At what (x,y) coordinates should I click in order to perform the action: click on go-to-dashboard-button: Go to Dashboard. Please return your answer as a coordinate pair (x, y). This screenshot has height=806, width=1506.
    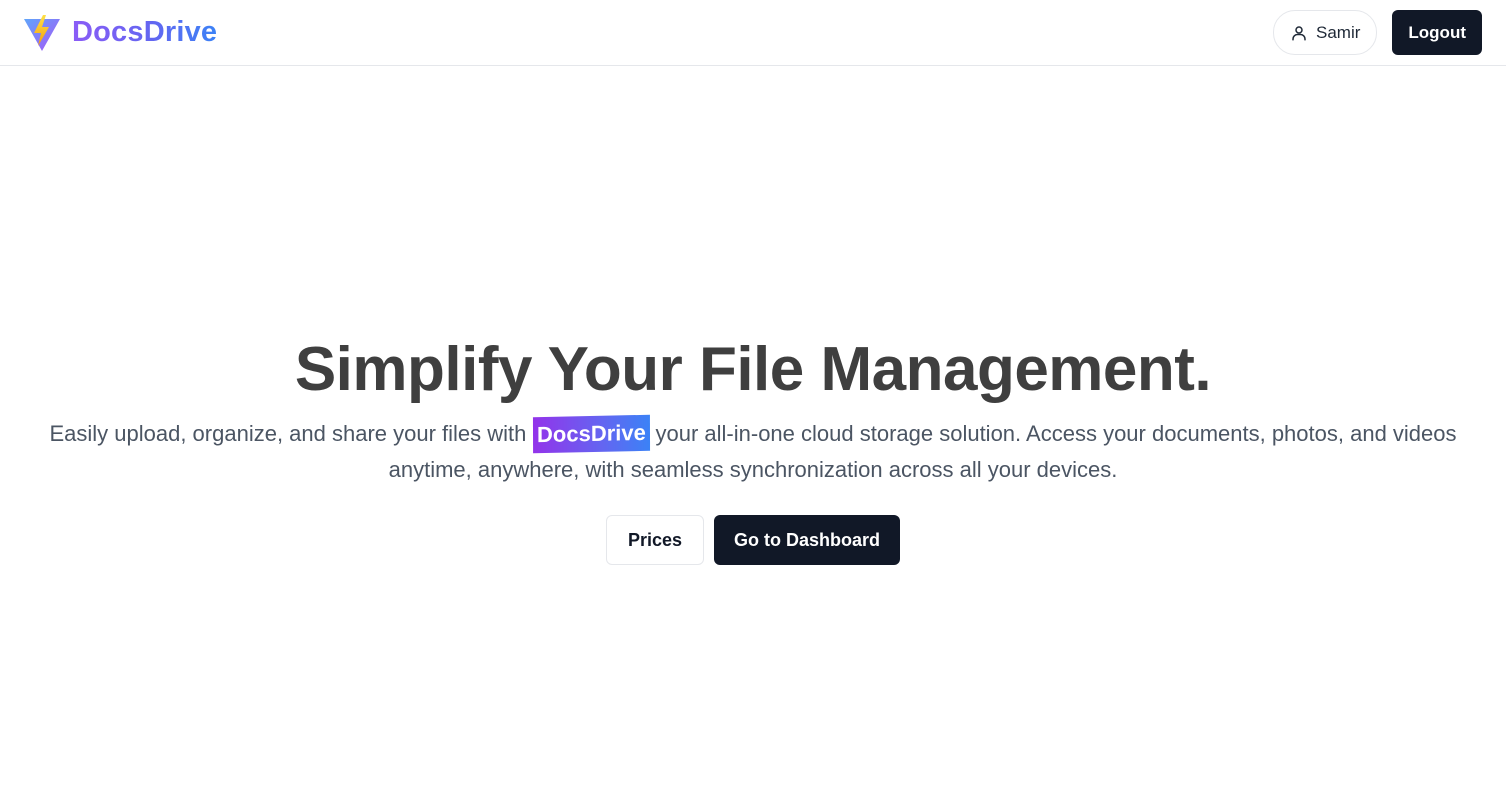
    Looking at the image, I should click on (807, 540).